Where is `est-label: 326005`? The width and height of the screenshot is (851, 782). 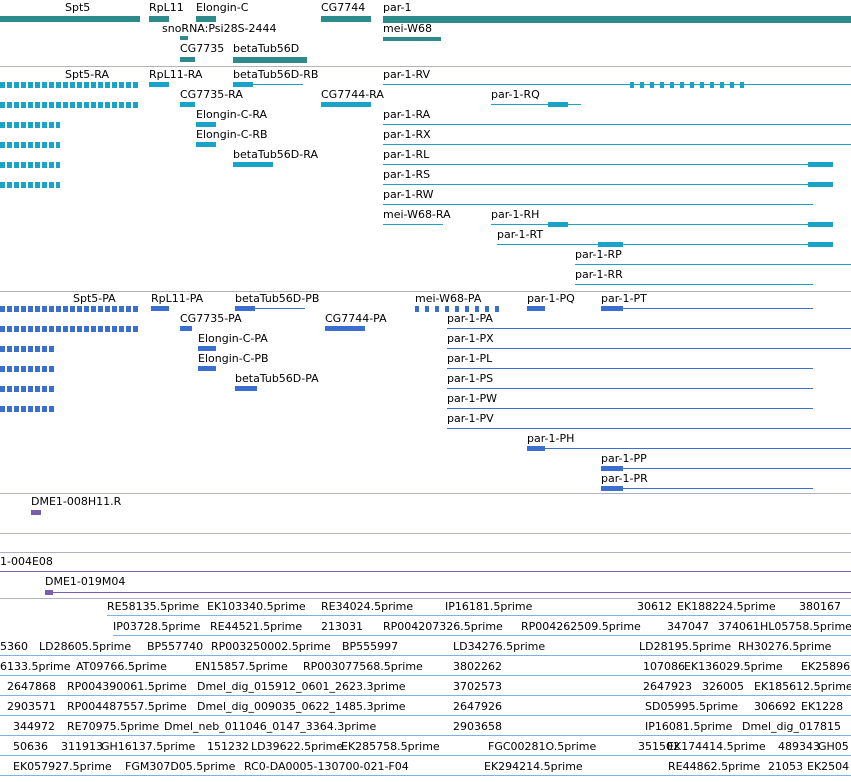
est-label: 326005 is located at coordinates (723, 687).